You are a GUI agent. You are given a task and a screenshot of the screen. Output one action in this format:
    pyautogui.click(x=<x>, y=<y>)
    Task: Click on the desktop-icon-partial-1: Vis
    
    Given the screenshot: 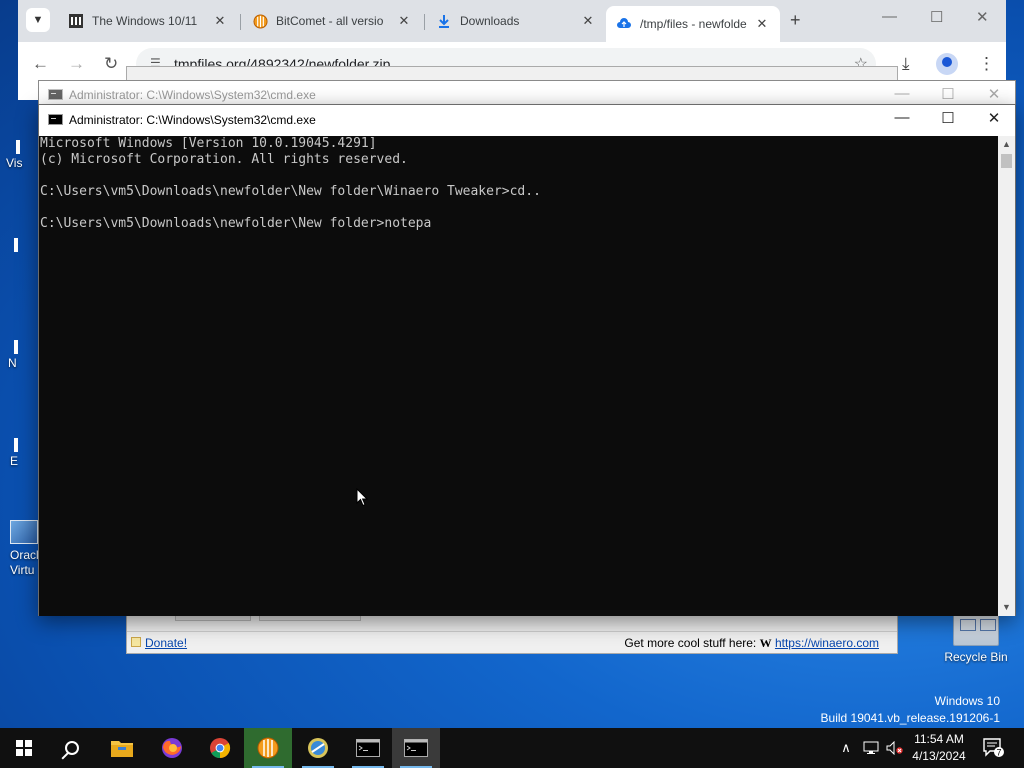 What is the action you would take?
    pyautogui.click(x=14, y=155)
    